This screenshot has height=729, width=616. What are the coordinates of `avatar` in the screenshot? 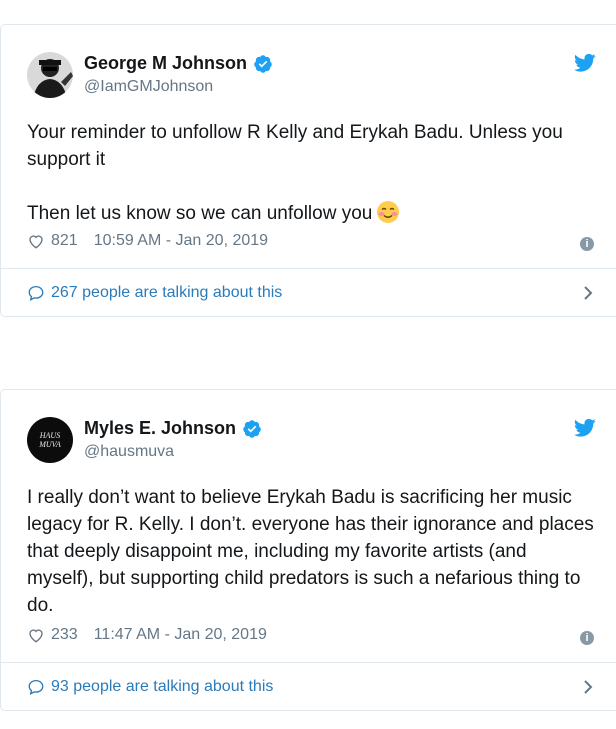 It's located at (50, 75).